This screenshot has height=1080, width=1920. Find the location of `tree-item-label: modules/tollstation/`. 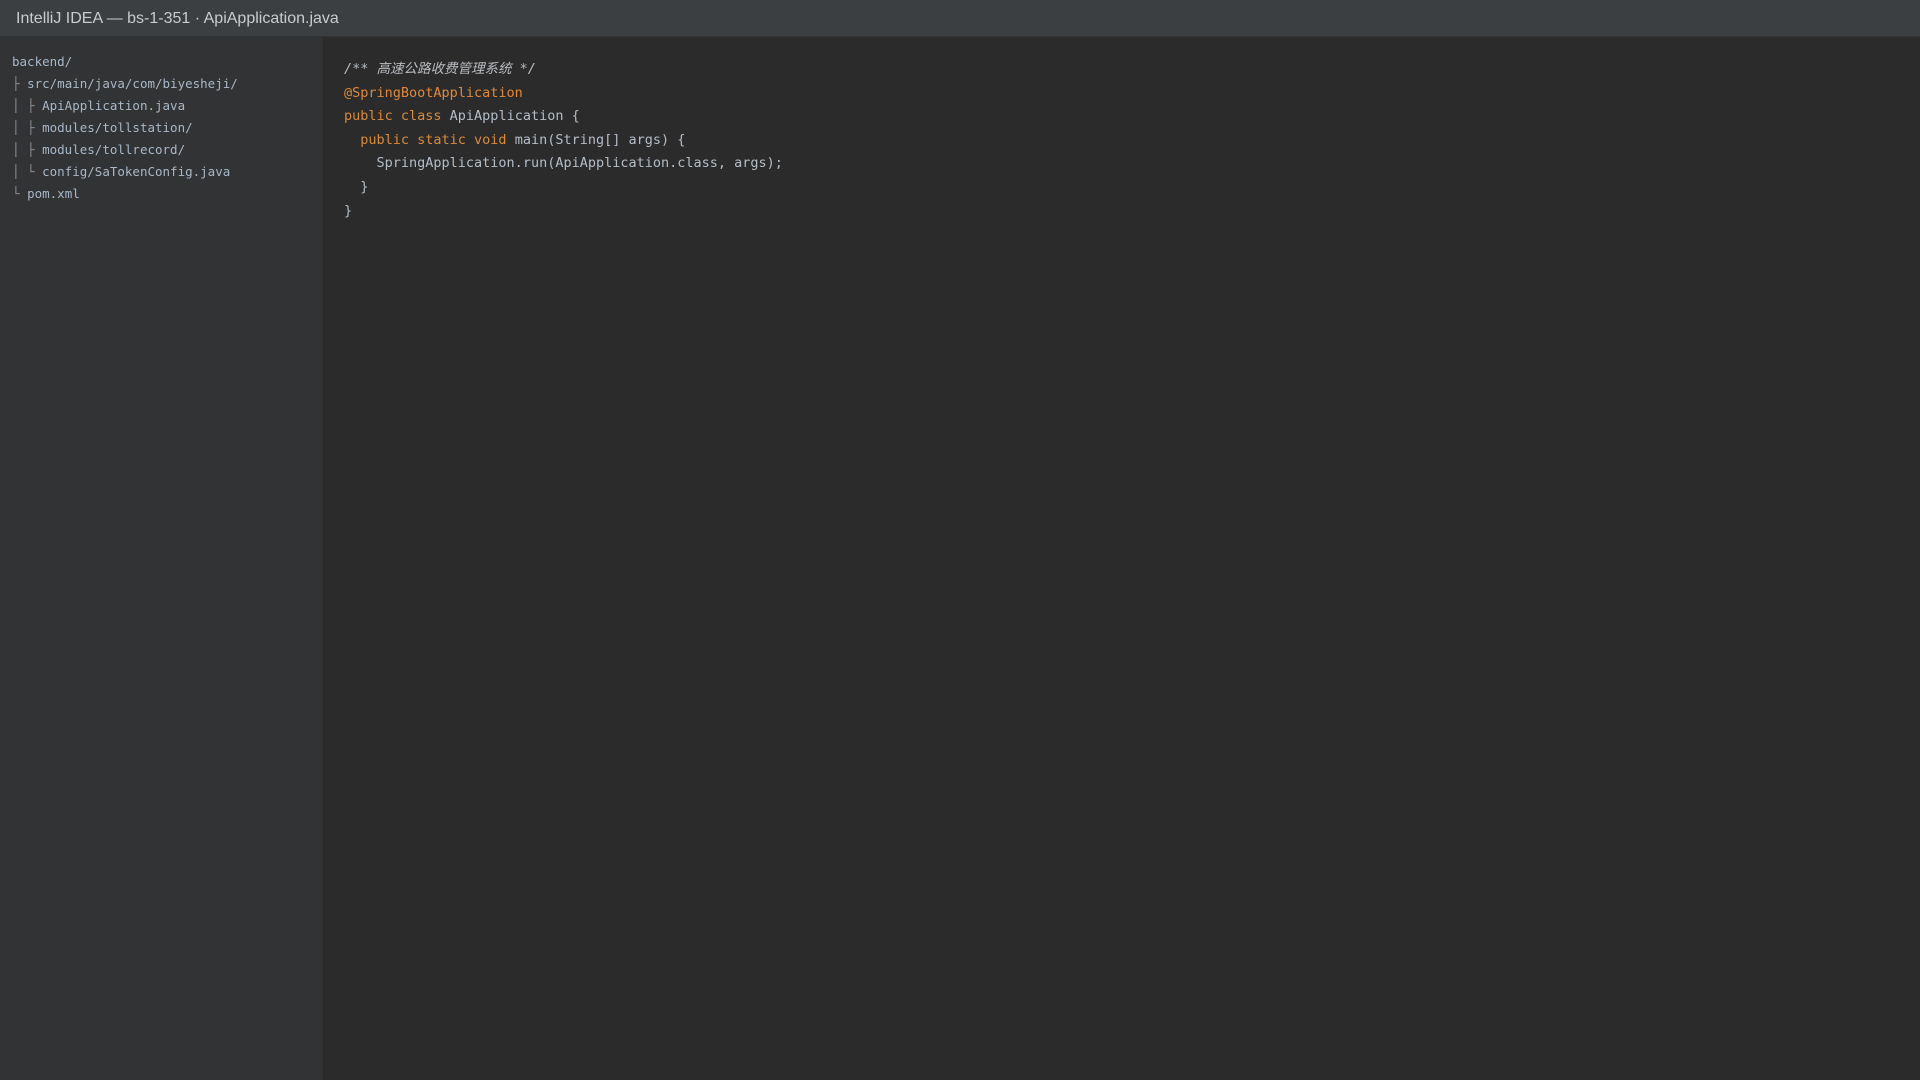

tree-item-label: modules/tollstation/ is located at coordinates (117, 127).